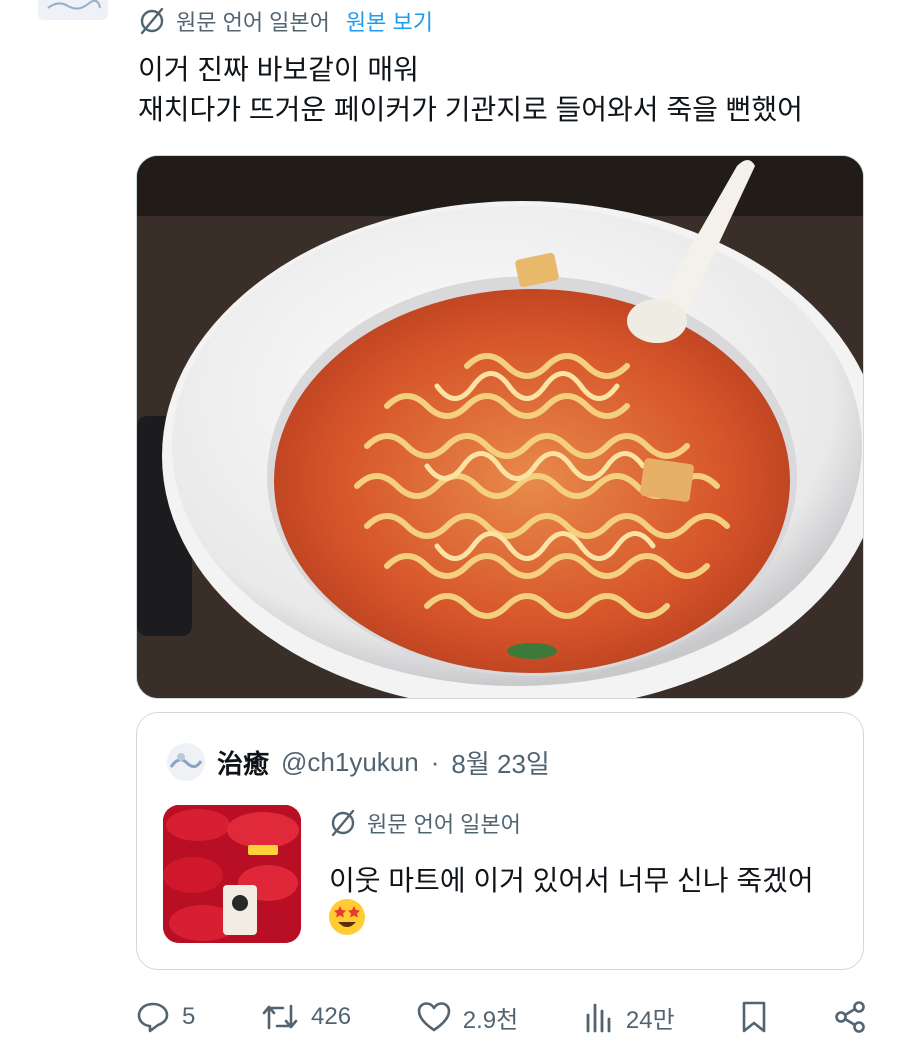 This screenshot has height=1055, width=900. What do you see at coordinates (278, 69) in the screenshot?
I see `tweet-text-line-1: 이거 진짜 바보같이 매워` at bounding box center [278, 69].